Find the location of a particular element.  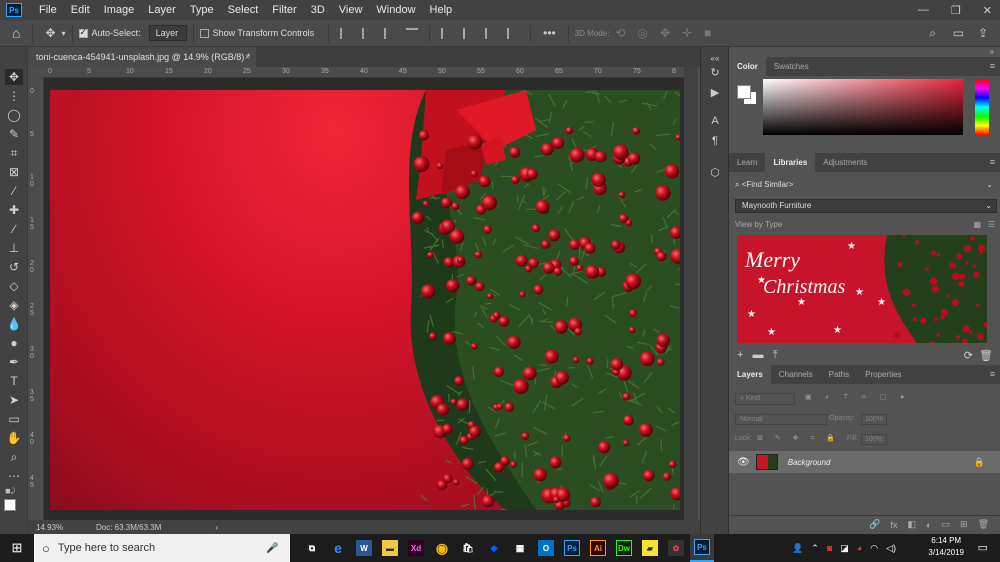

menu-help: Help is located at coordinates (441, 10).